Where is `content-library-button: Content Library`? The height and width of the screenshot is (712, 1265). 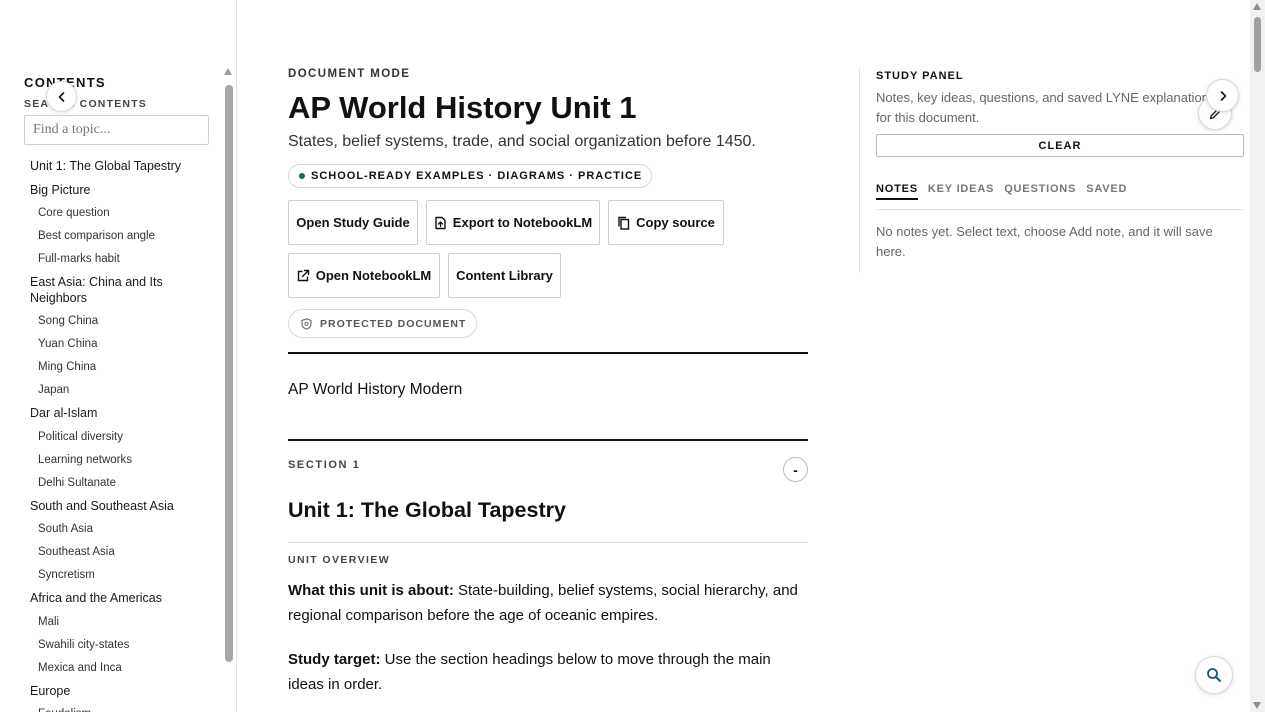
content-library-button: Content Library is located at coordinates (504, 275).